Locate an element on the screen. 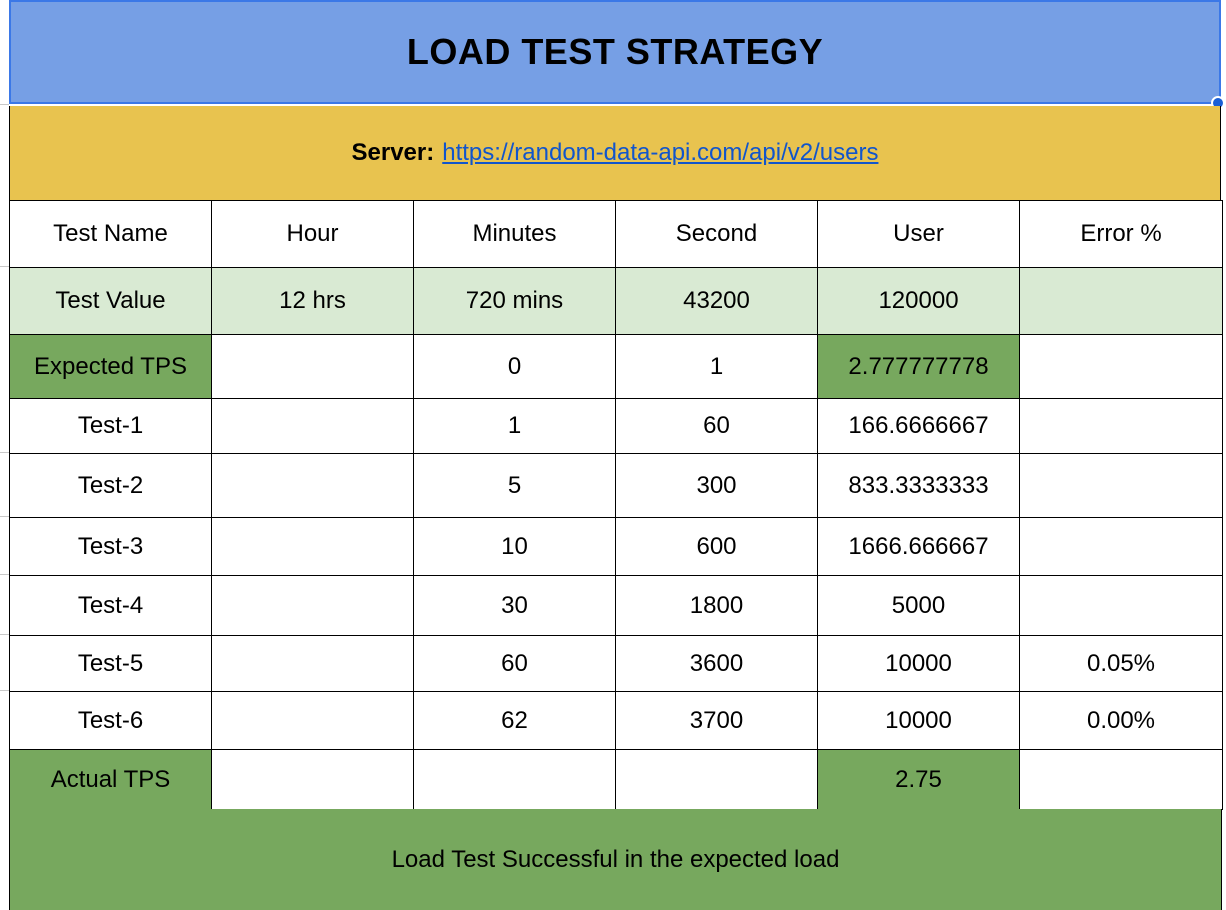  header-cell: Test Name is located at coordinates (110, 234).